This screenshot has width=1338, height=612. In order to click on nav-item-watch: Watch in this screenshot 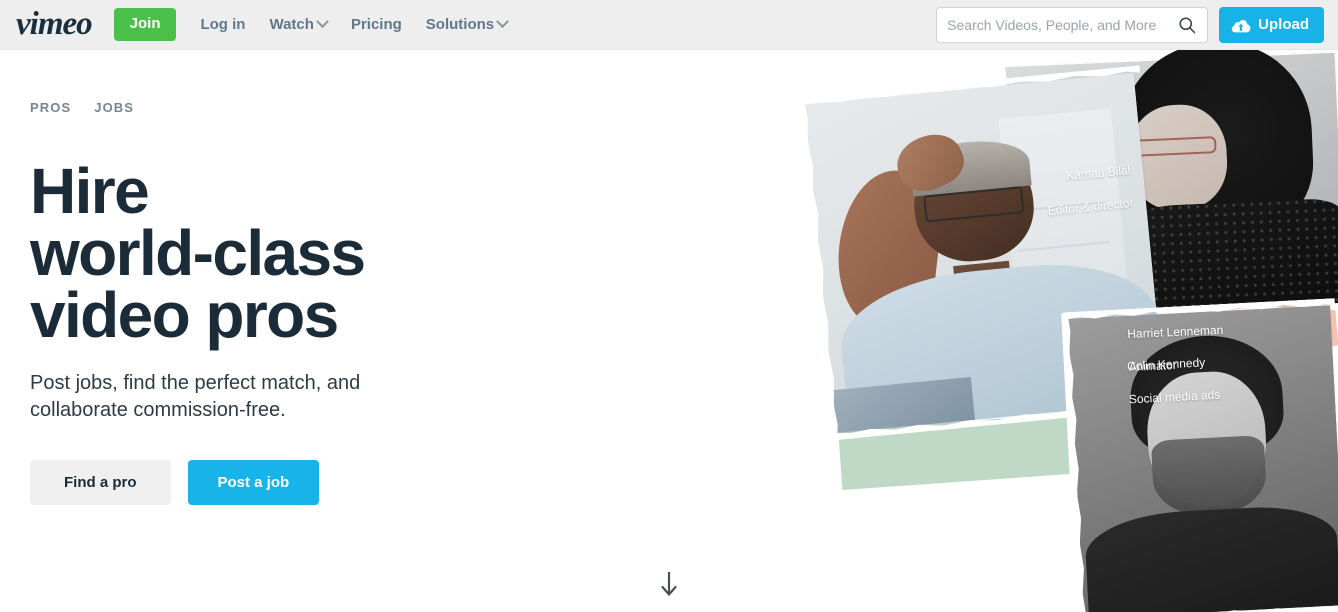, I will do `click(299, 24)`.